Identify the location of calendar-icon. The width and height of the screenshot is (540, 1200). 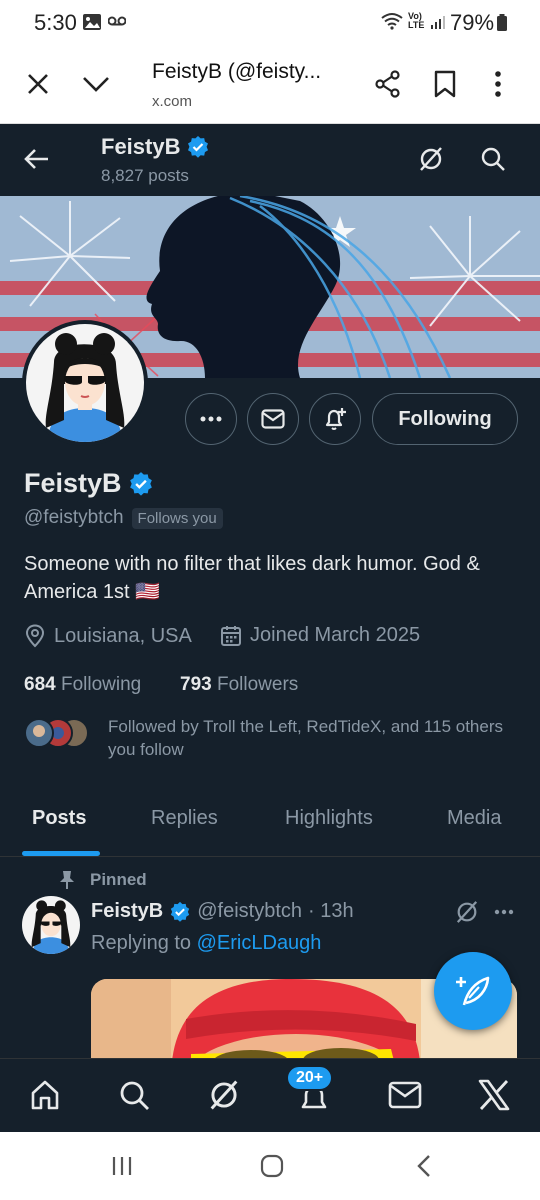
(231, 635).